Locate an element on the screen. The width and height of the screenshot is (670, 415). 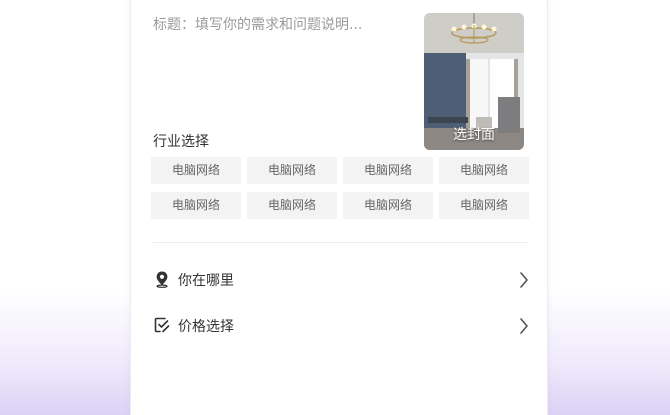
price-tag-edit-icon is located at coordinates (162, 325).